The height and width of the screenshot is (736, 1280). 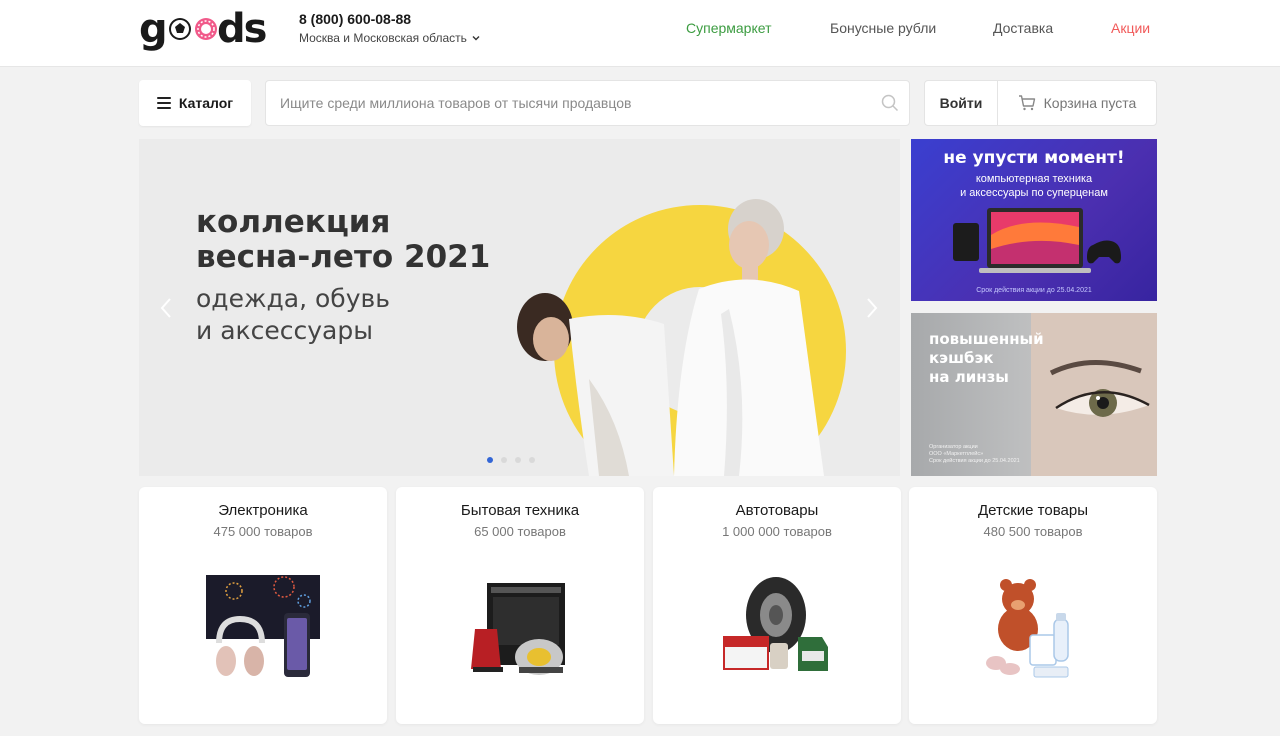 What do you see at coordinates (355, 19) in the screenshot?
I see `phone-number: 8 (800) 600-08-88` at bounding box center [355, 19].